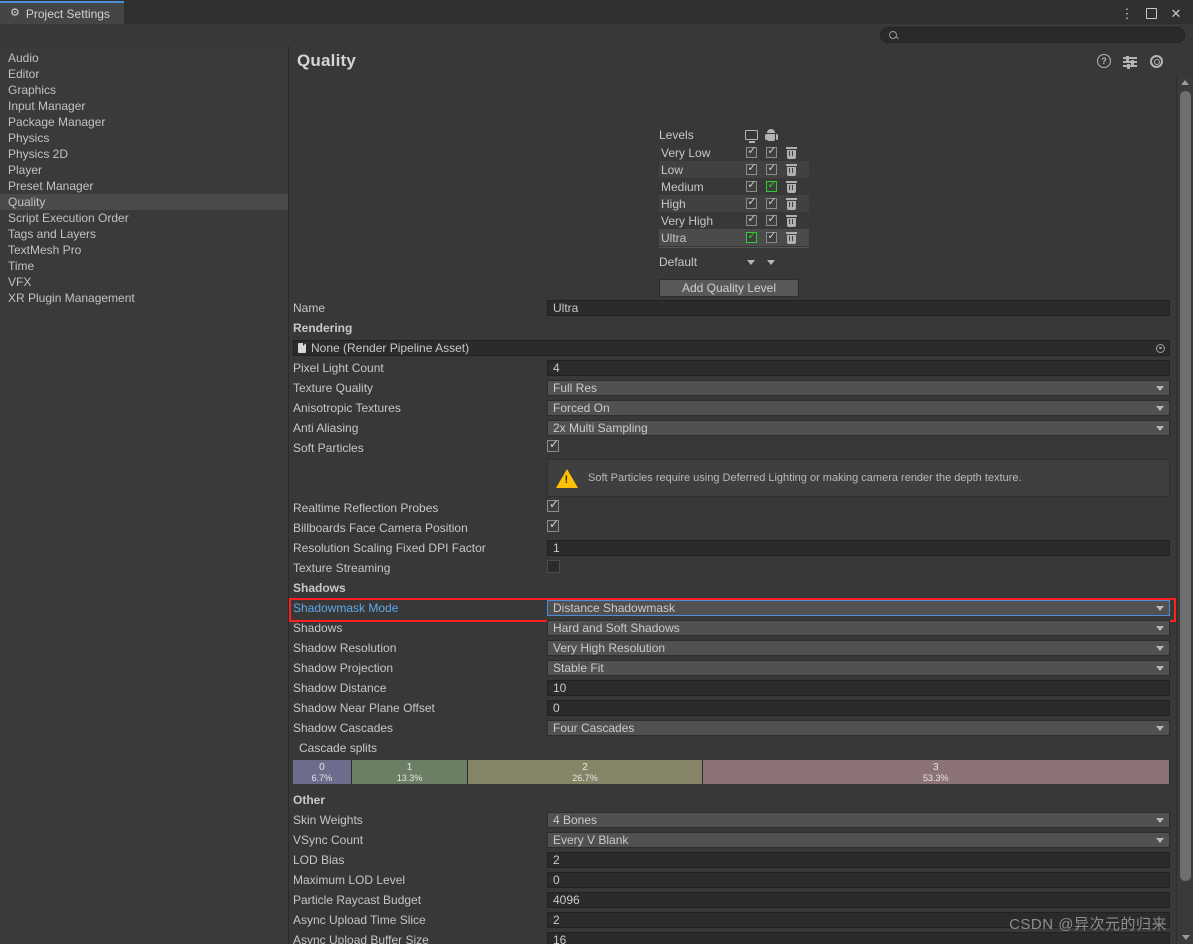  What do you see at coordinates (858, 880) in the screenshot?
I see `maximum-lod-level-input: 0` at bounding box center [858, 880].